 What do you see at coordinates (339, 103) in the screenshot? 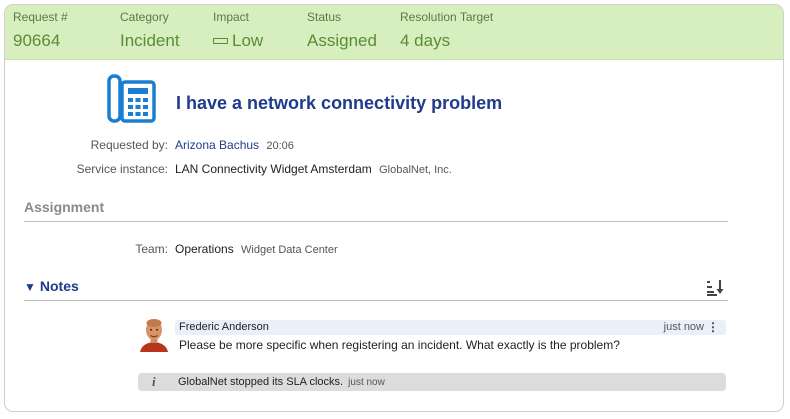
I see `request-title: I have a network connectivity problem` at bounding box center [339, 103].